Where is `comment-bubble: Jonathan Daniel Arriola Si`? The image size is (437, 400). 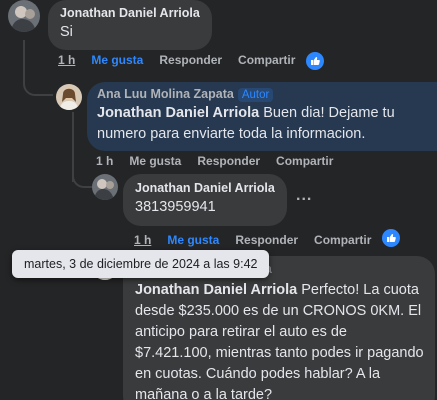
comment-bubble: Jonathan Daniel Arriola Si is located at coordinates (130, 25).